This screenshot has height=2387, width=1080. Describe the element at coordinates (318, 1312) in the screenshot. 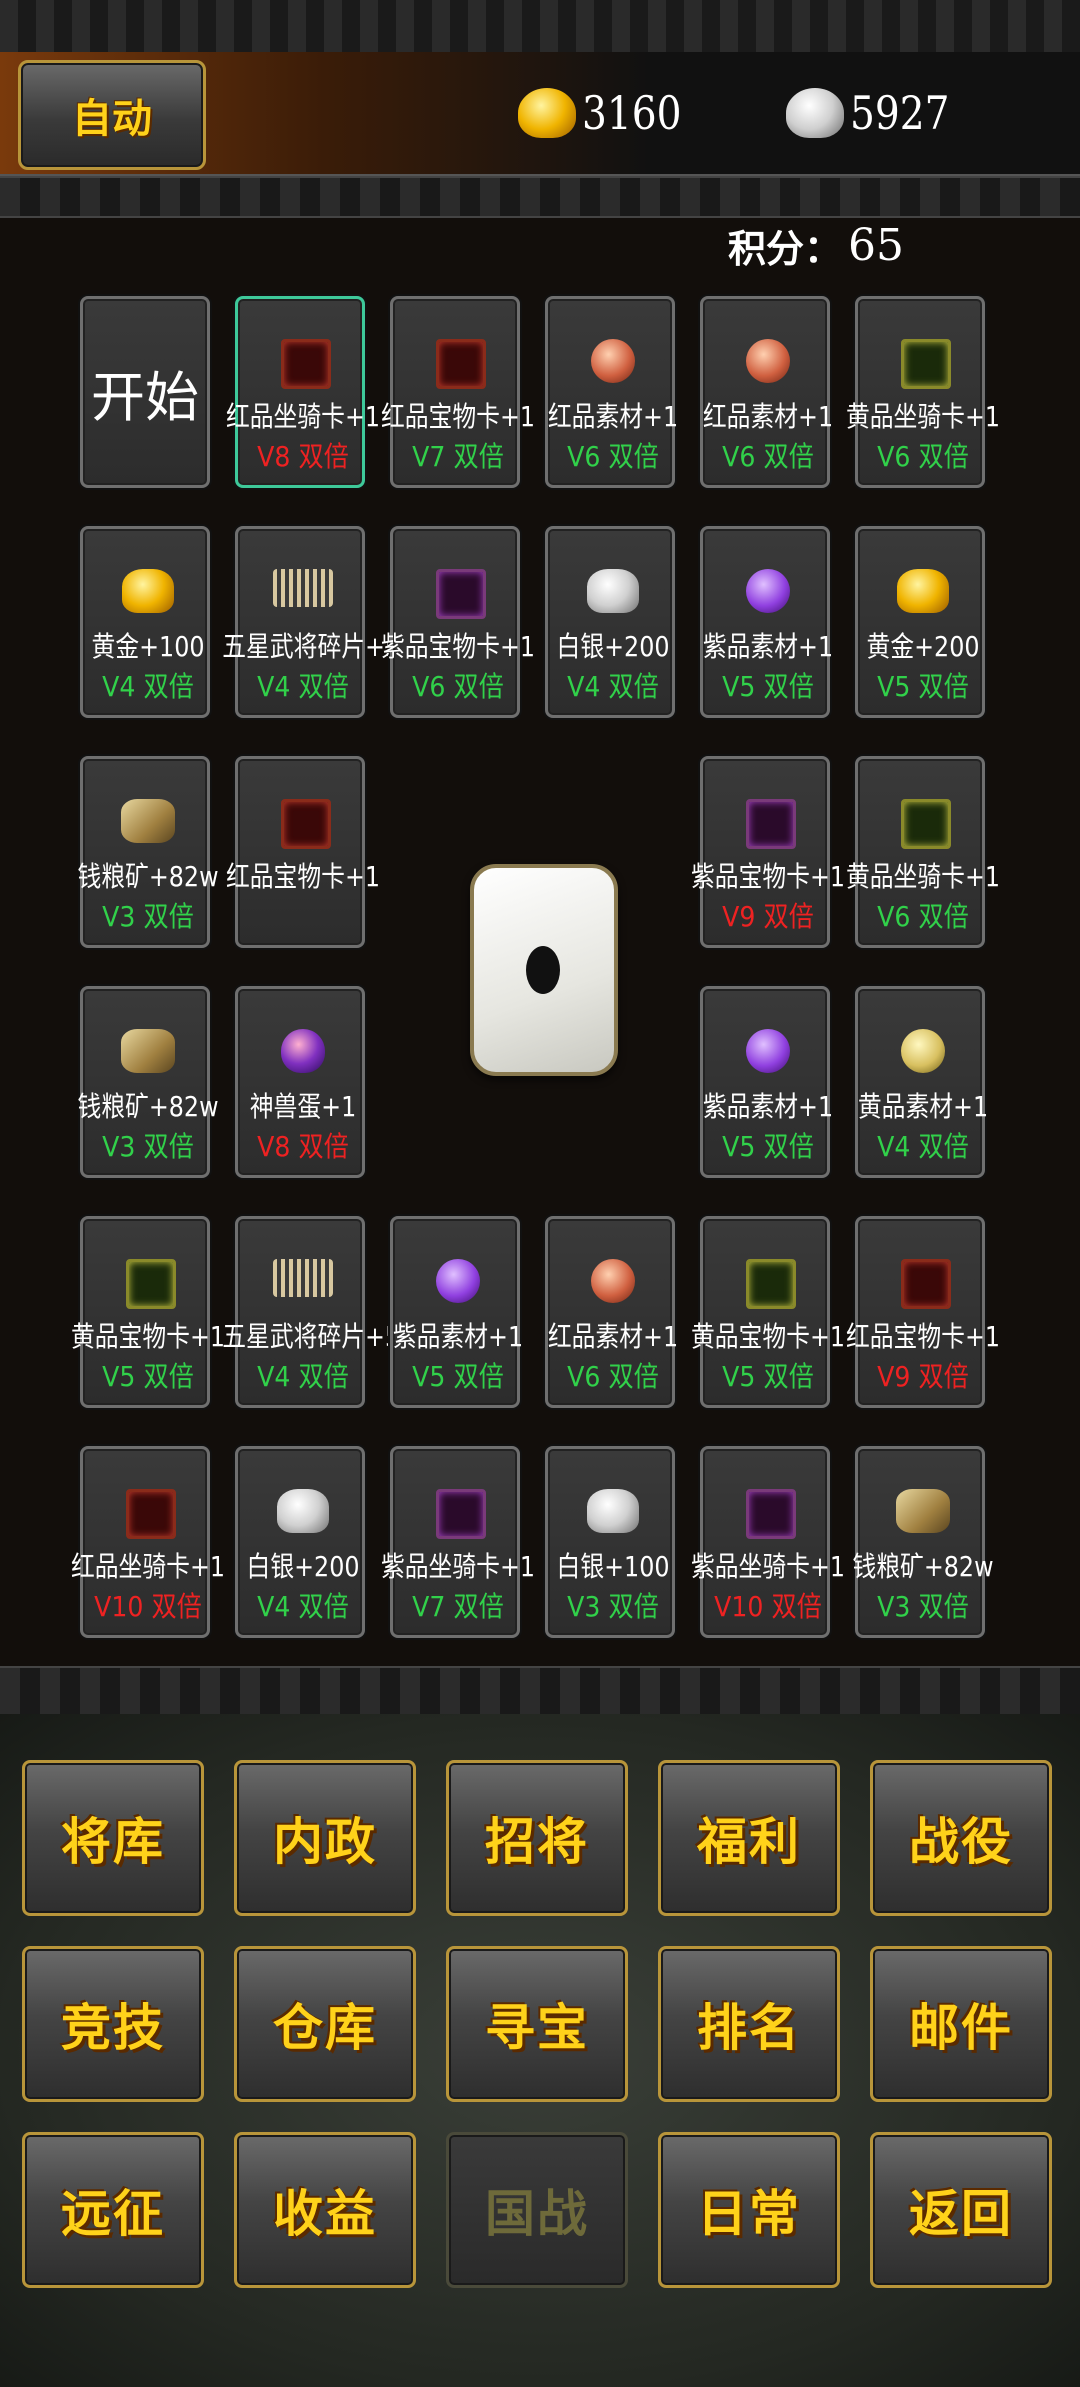

I see `board-cell: 五星武将碎片+50 V4 双倍` at that location.